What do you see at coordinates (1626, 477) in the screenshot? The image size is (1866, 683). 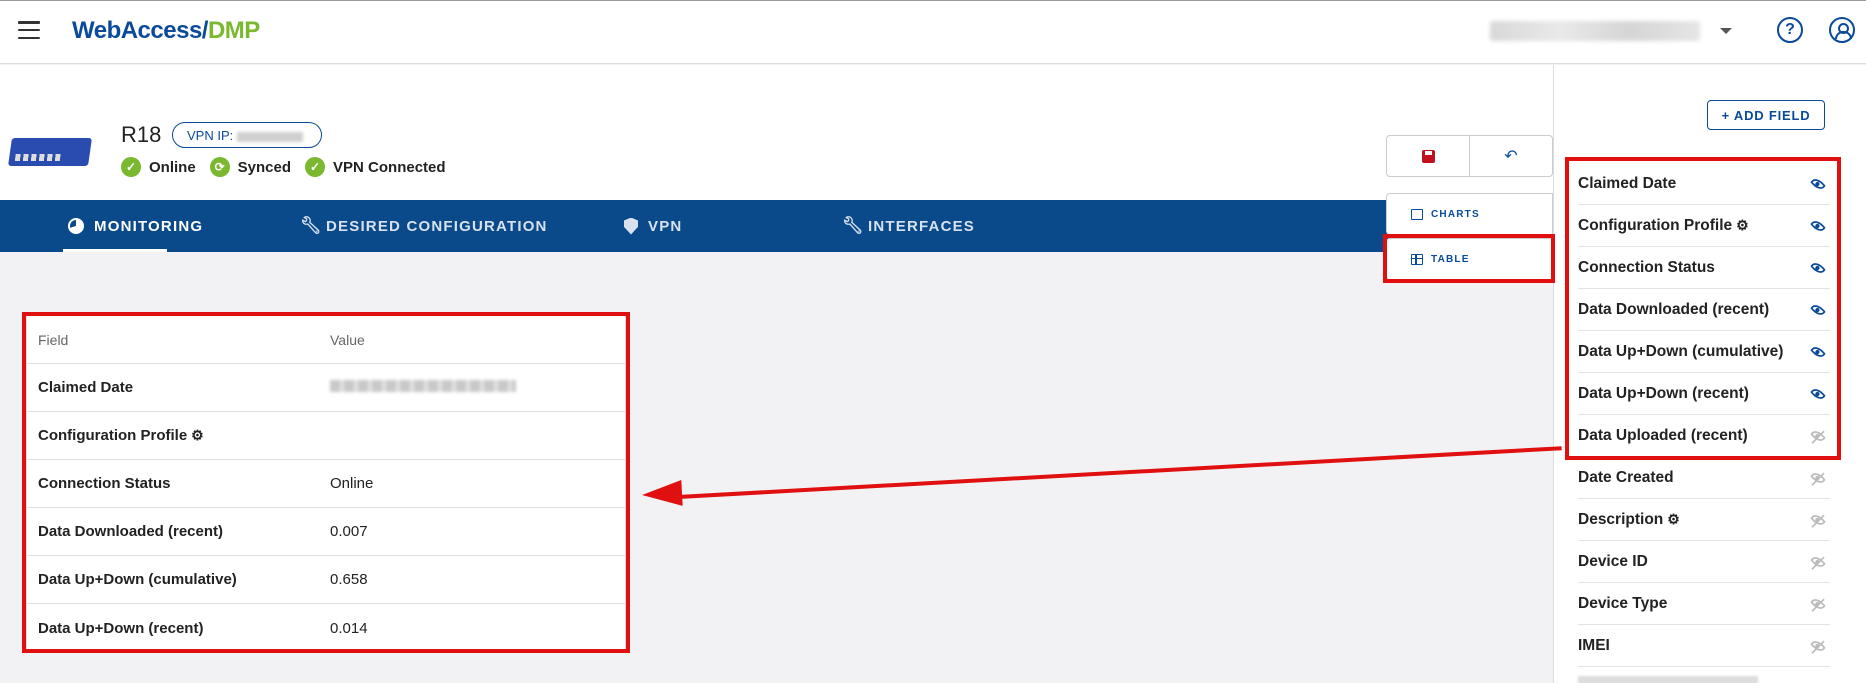 I see `field-label: Date Created` at bounding box center [1626, 477].